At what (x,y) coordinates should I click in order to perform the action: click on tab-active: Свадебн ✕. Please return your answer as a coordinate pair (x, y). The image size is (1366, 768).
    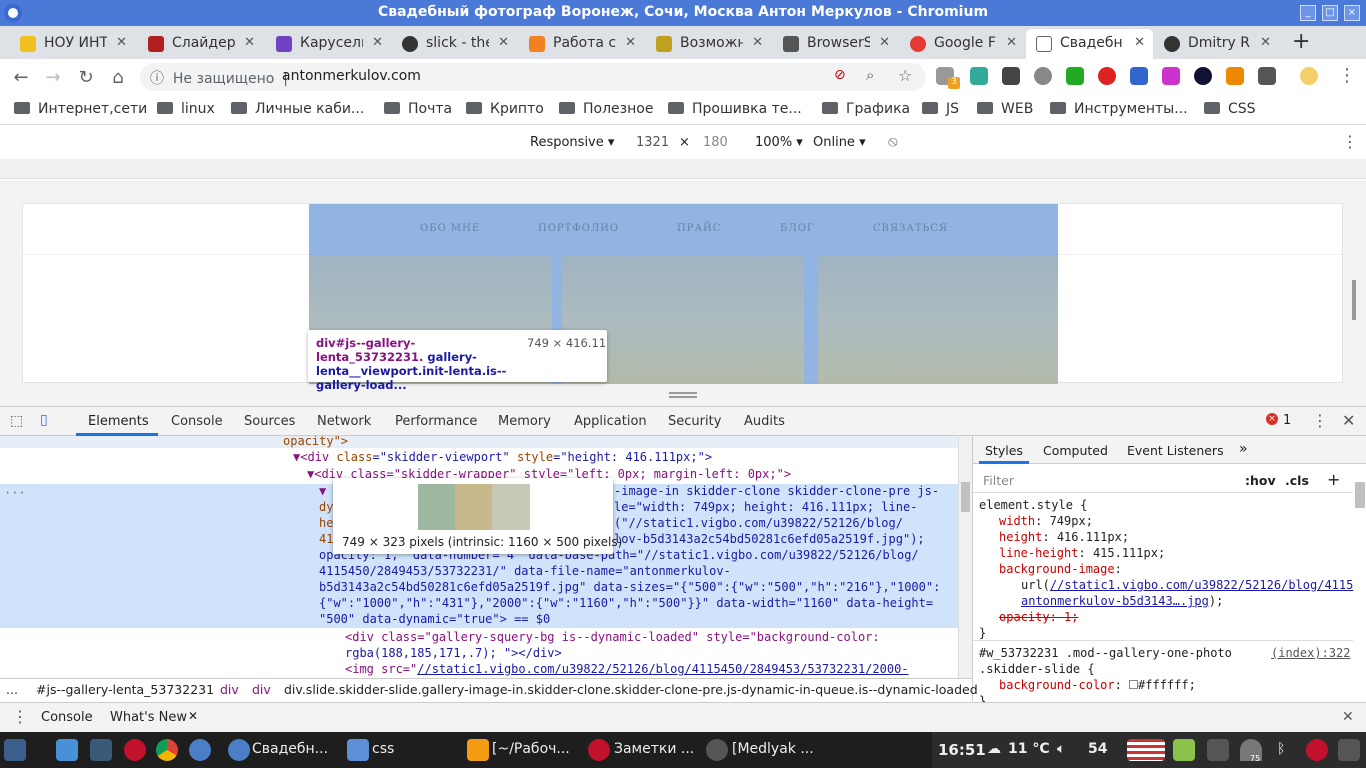
    Looking at the image, I should click on (1089, 44).